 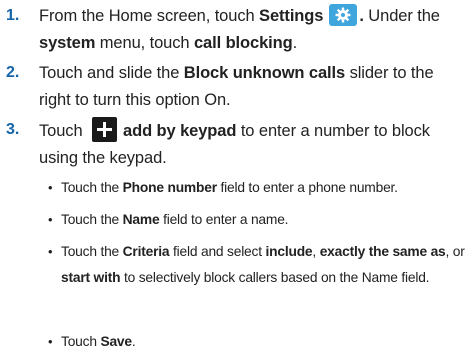 I want to click on step-text-segment: menu, touch, so click(x=144, y=42).